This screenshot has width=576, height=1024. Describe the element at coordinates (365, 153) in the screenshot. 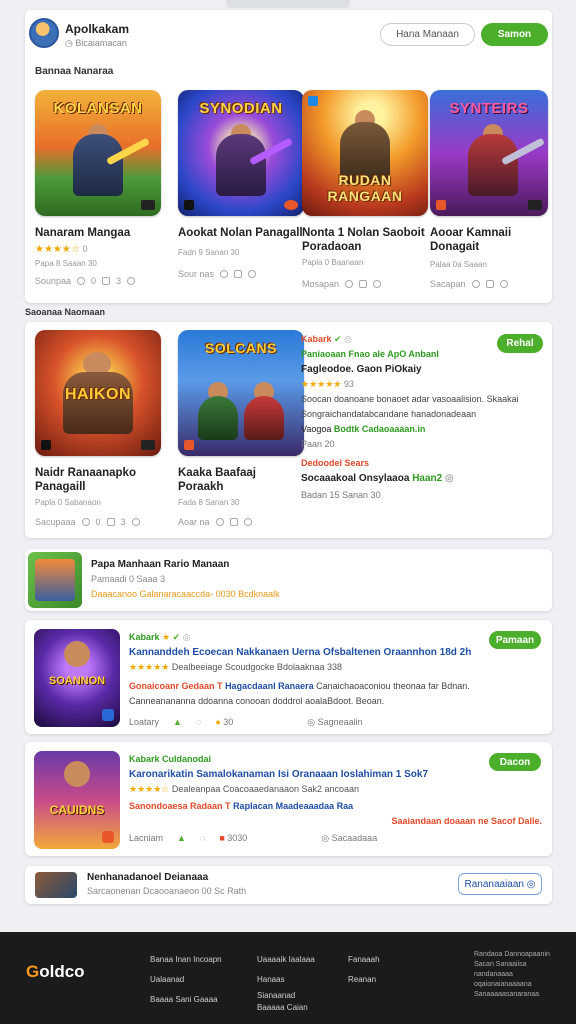

I see `game-thumbnail: RUDAN RANGAAN` at that location.